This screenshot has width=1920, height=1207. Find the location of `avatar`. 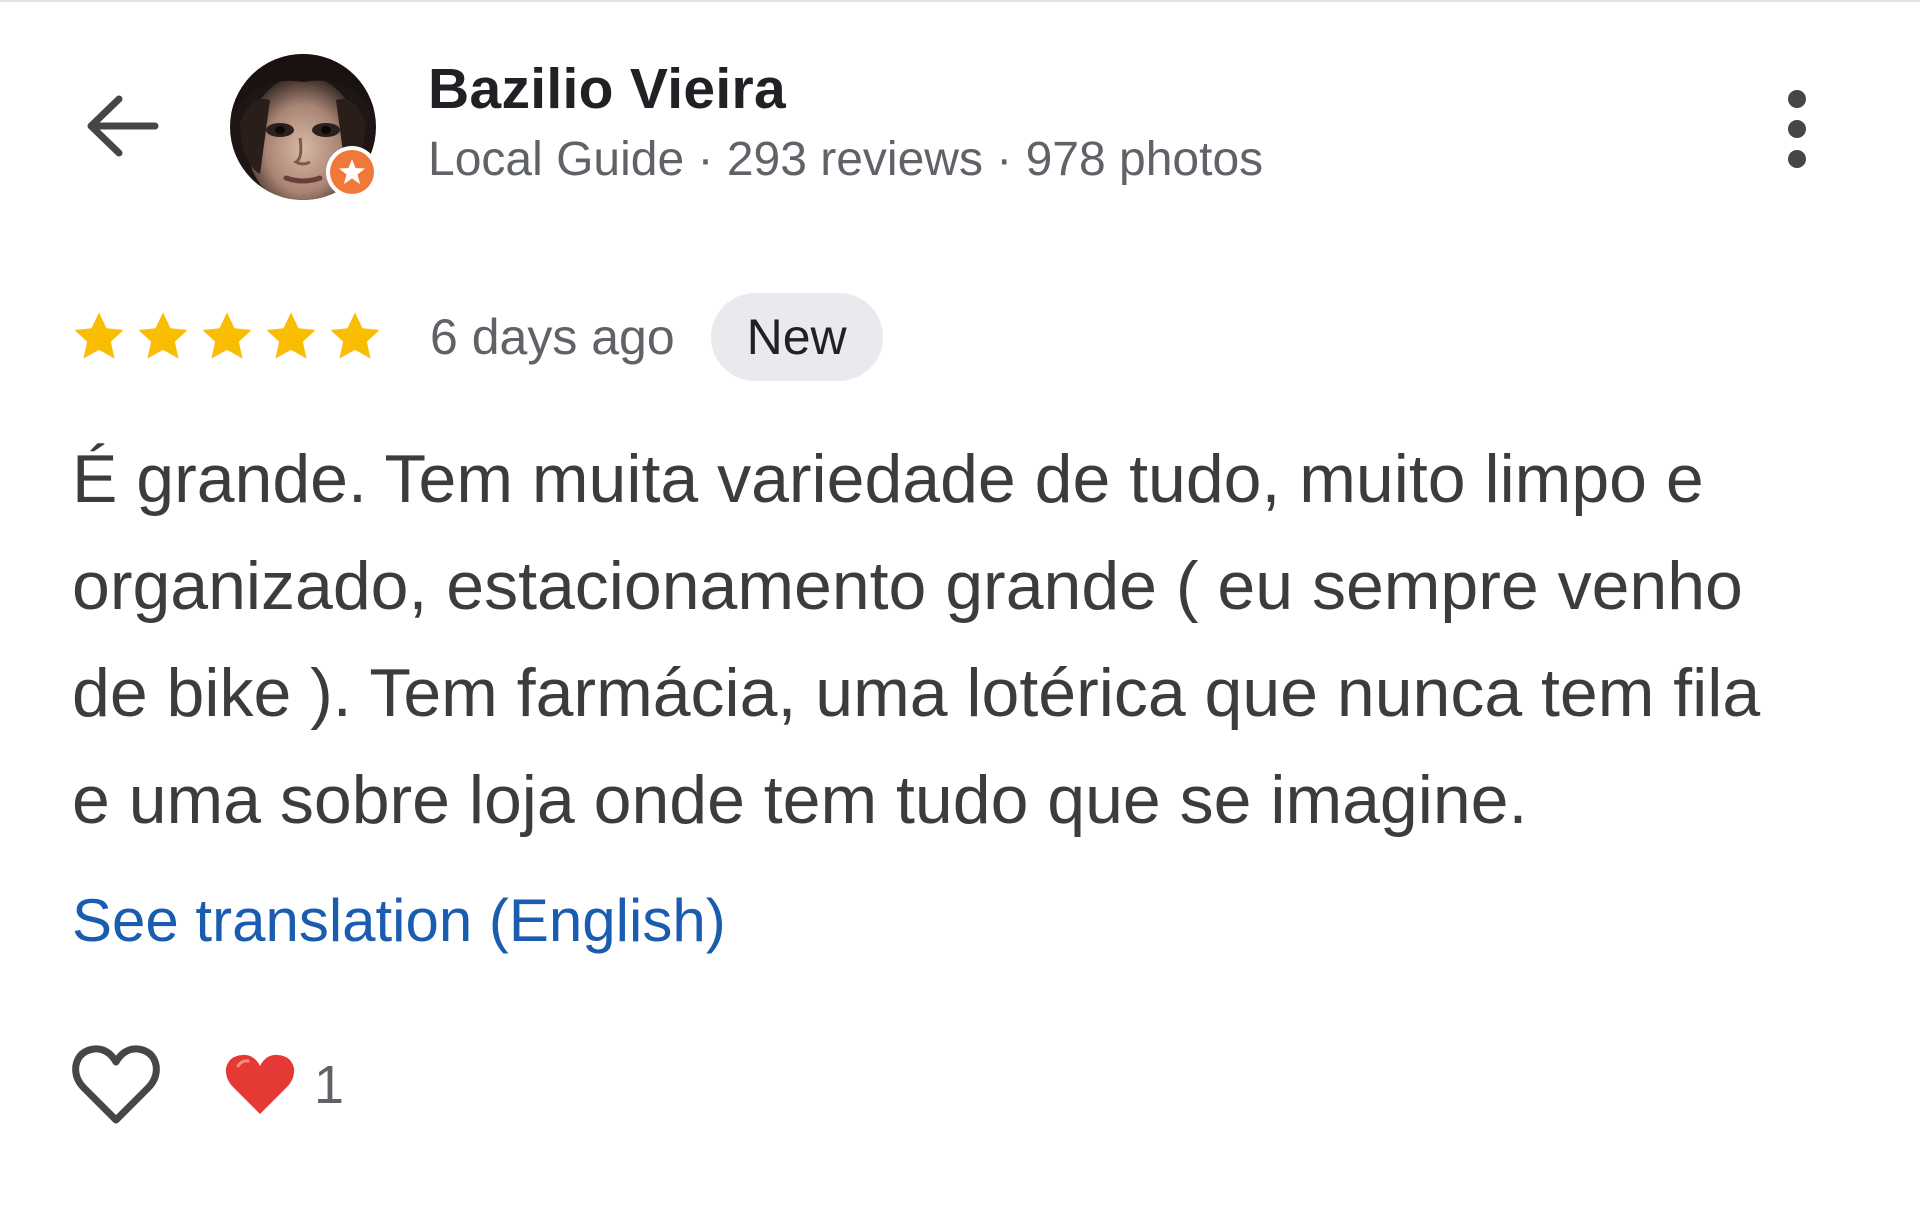

avatar is located at coordinates (304, 127).